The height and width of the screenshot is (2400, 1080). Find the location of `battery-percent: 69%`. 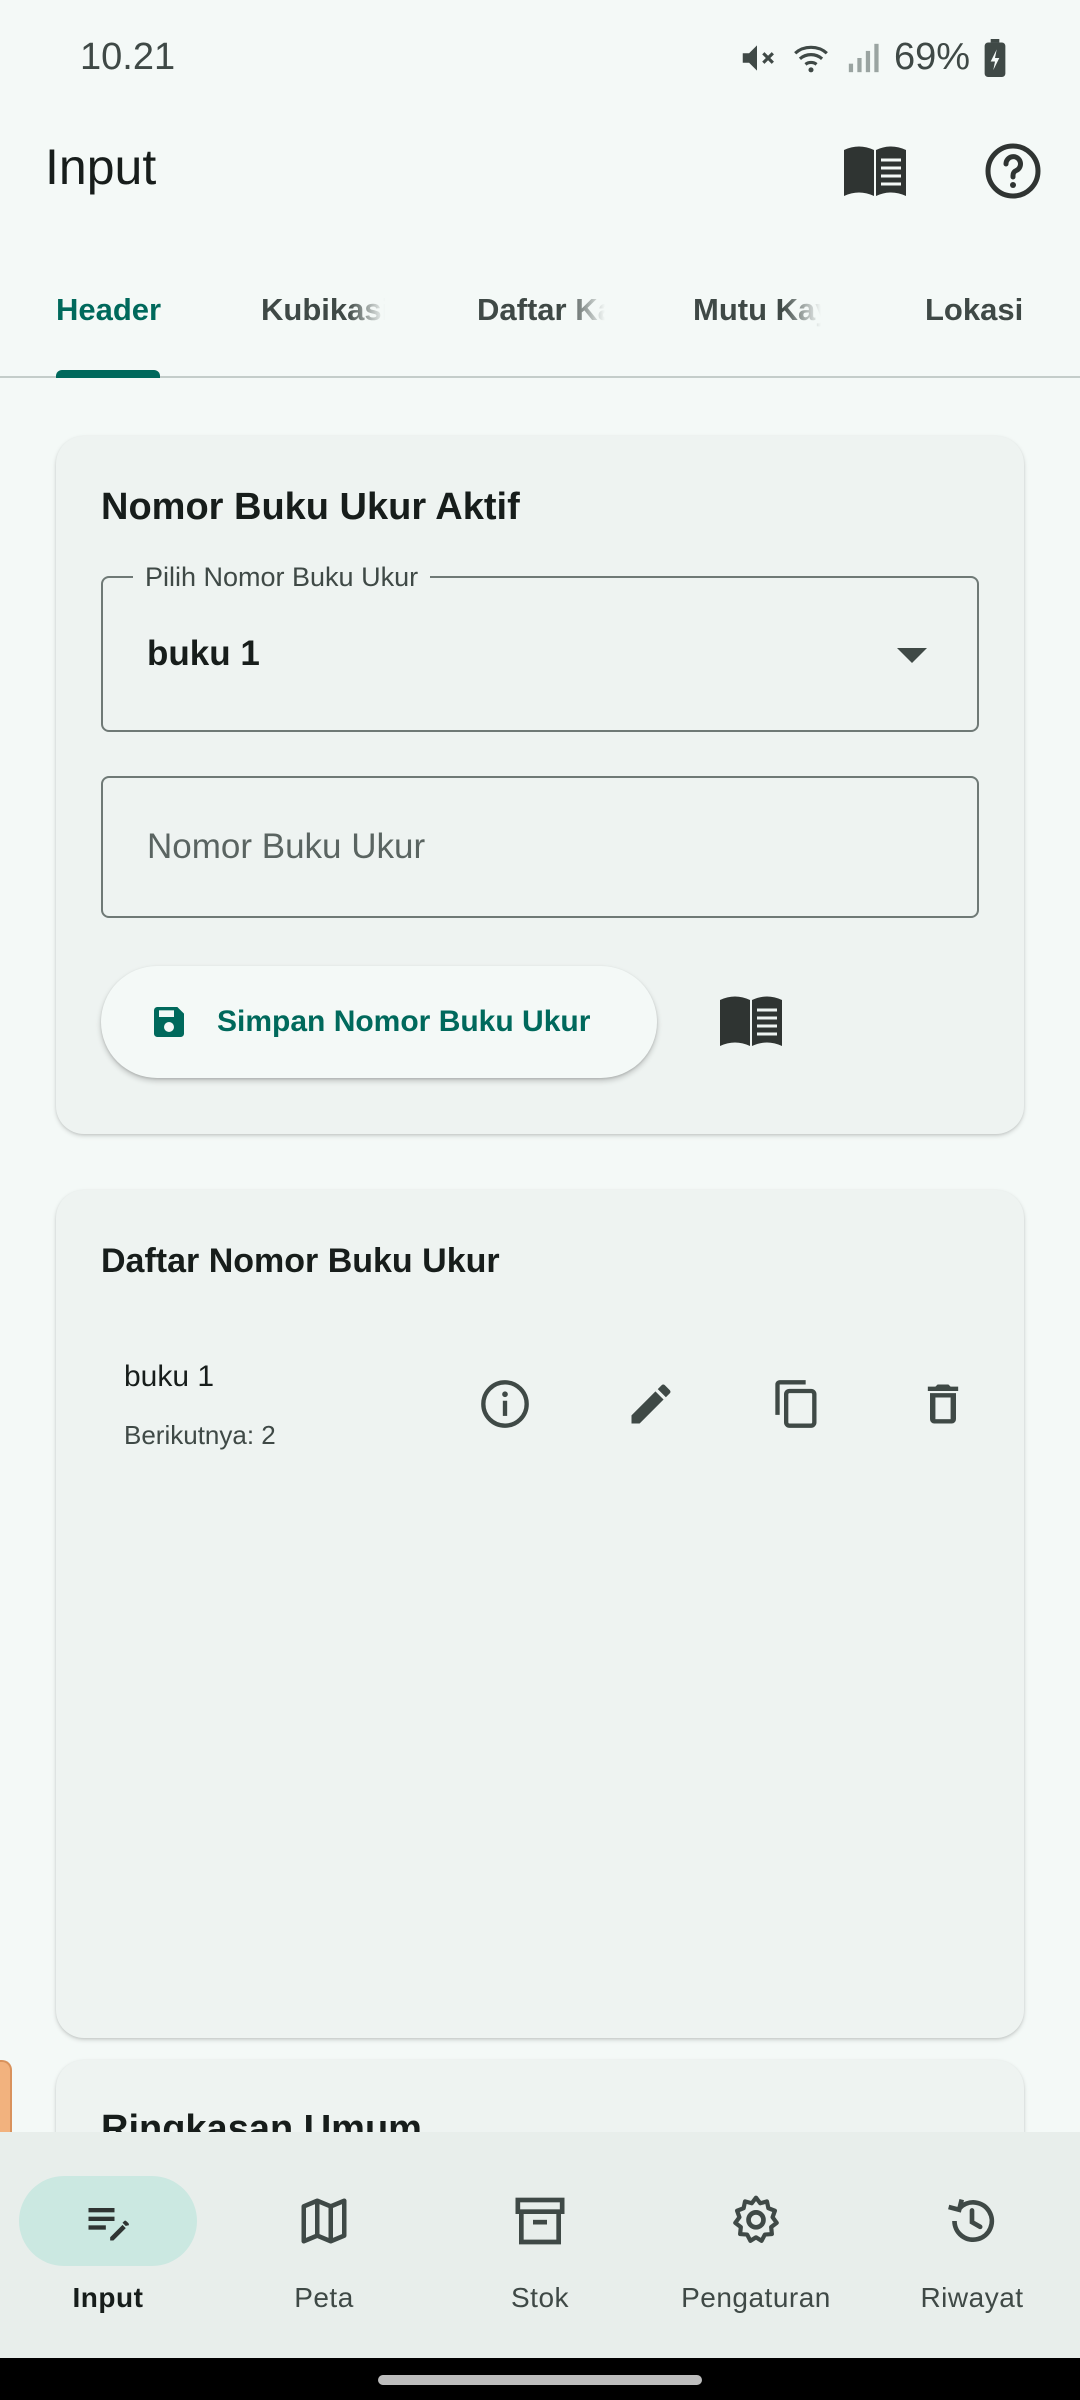

battery-percent: 69% is located at coordinates (931, 57).